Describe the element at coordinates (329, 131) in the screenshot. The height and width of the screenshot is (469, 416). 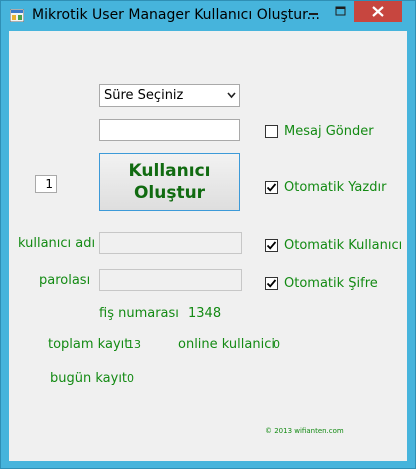
I see `send-message-label: Mesaj Gönder` at that location.